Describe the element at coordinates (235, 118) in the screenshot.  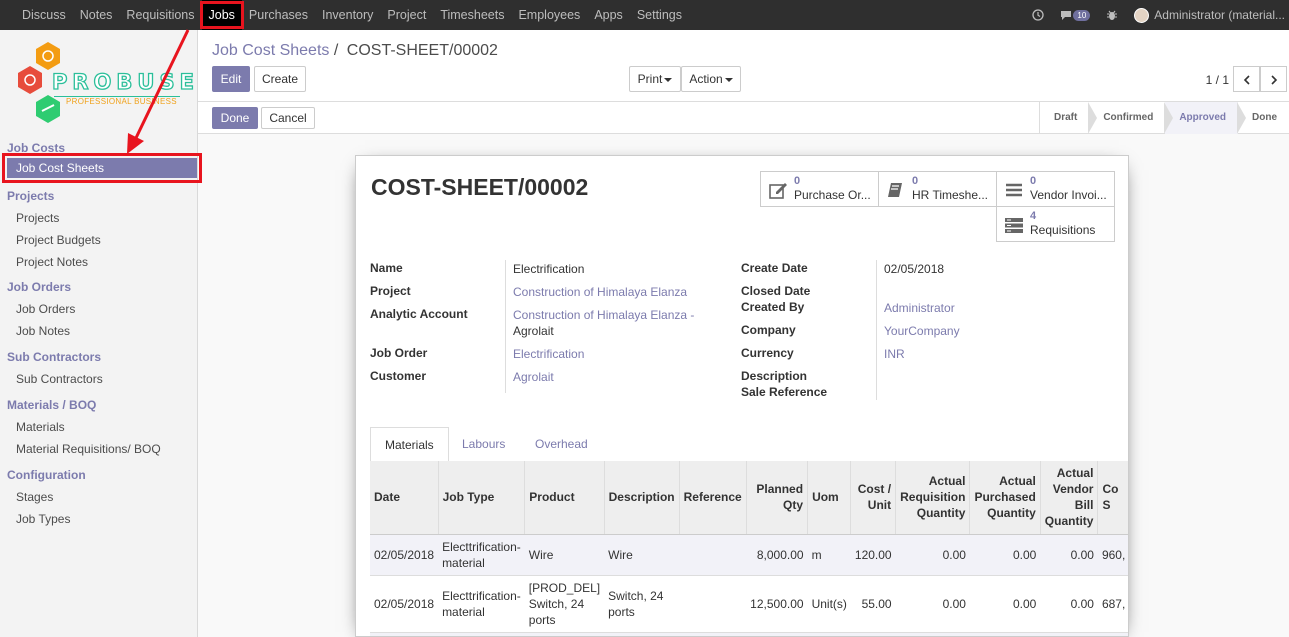
I see `done-button: Done` at that location.